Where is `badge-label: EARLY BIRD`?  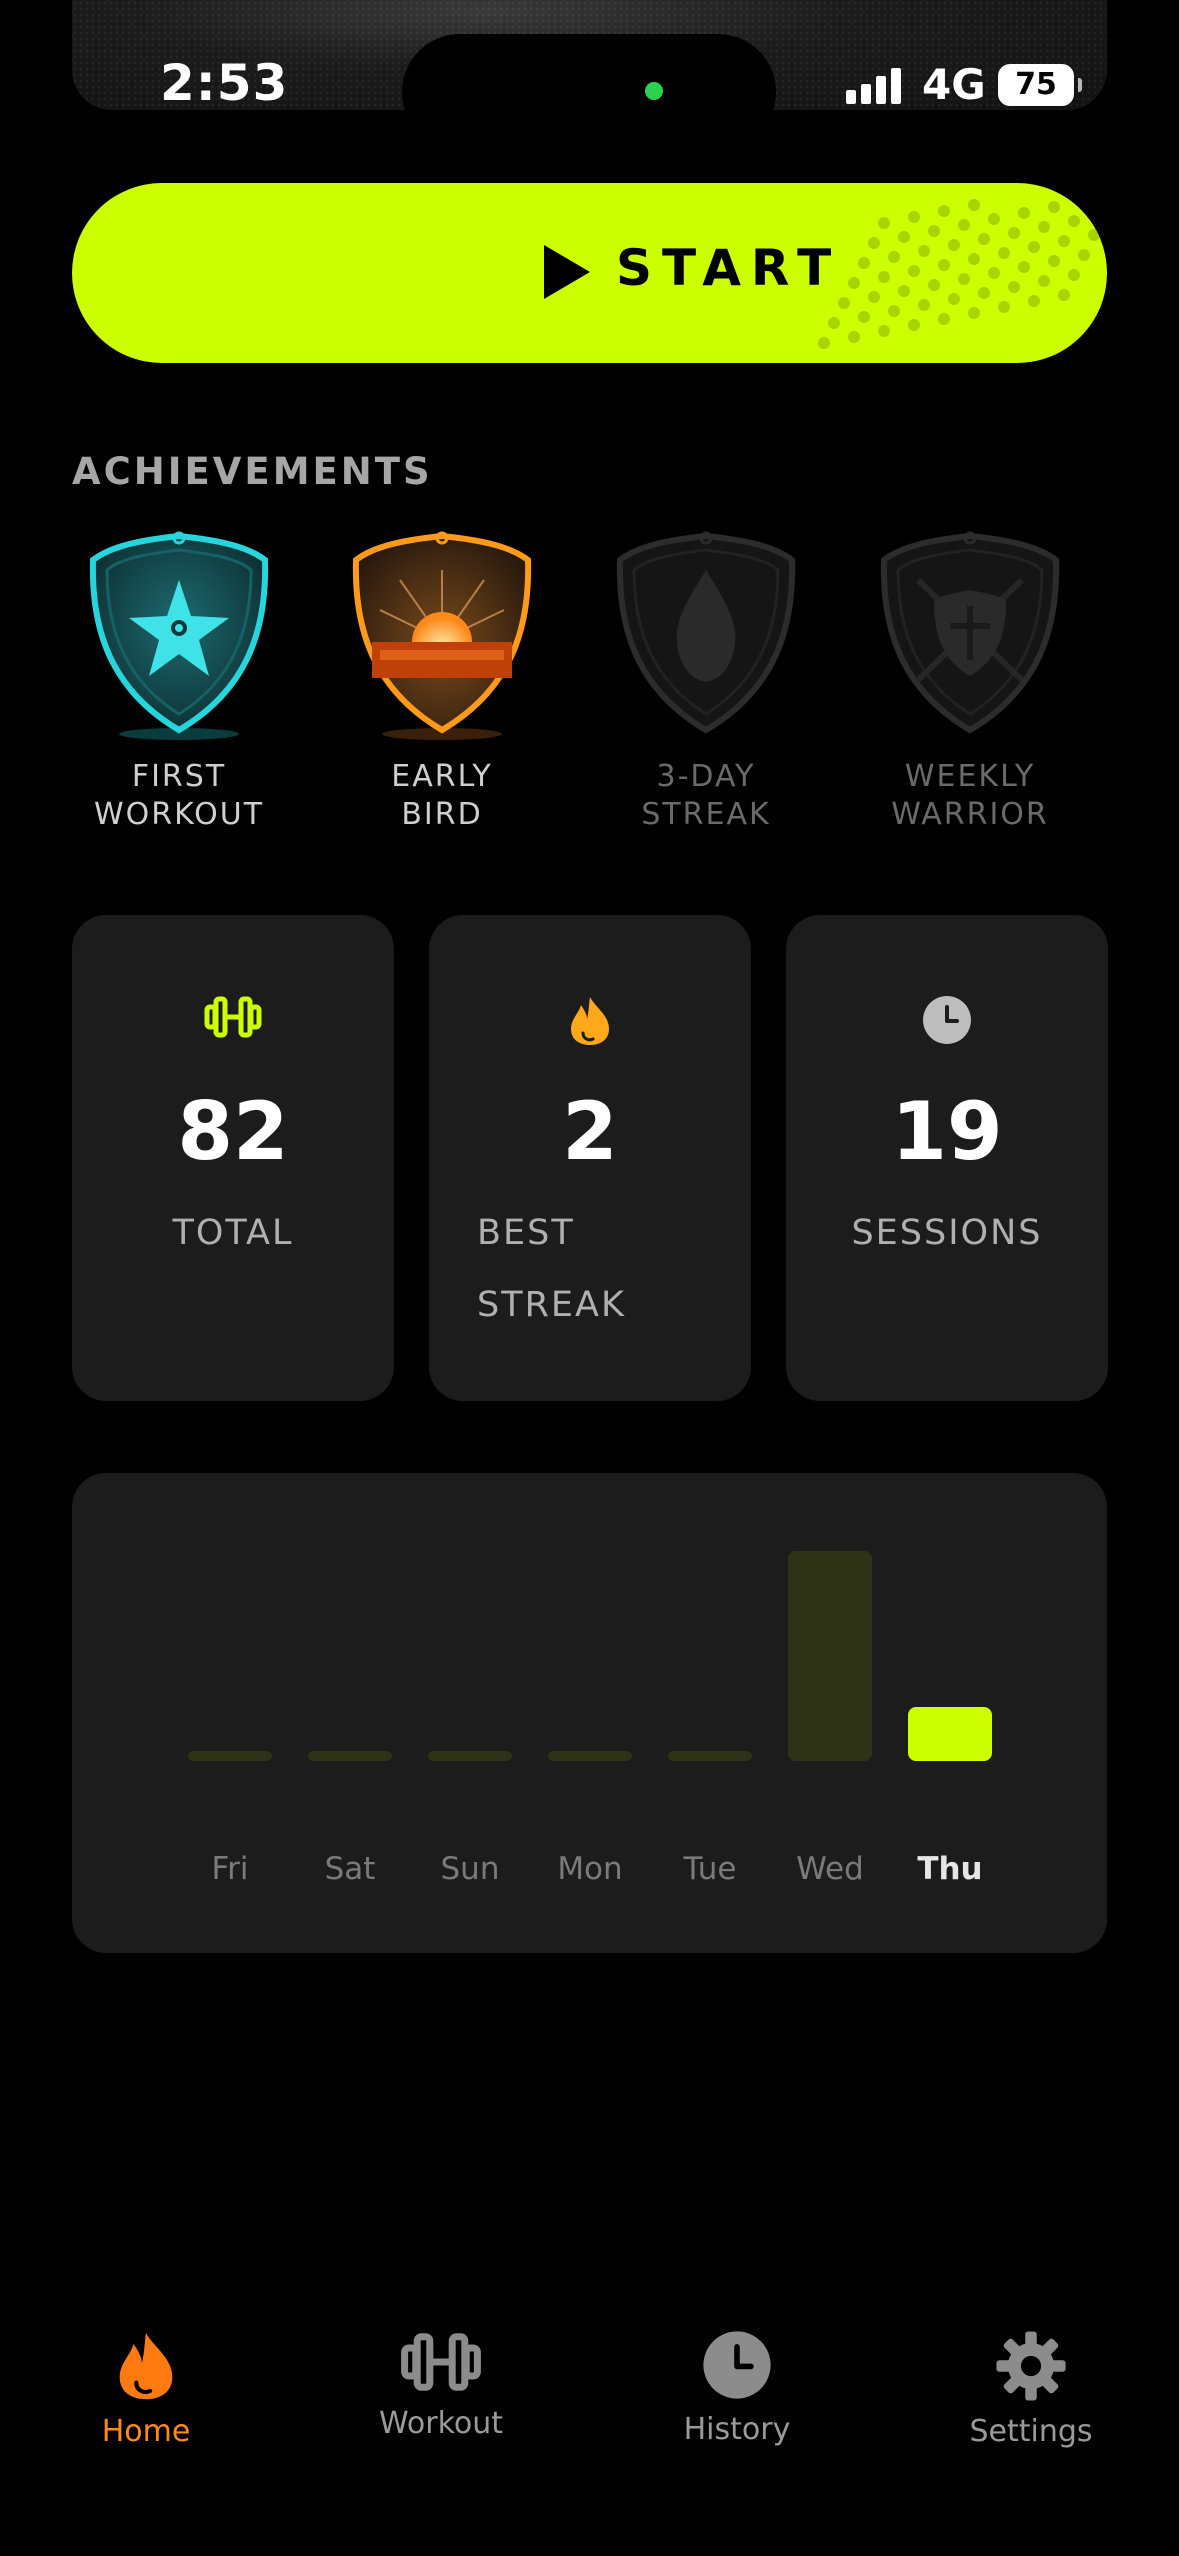
badge-label: EARLY BIRD is located at coordinates (442, 795).